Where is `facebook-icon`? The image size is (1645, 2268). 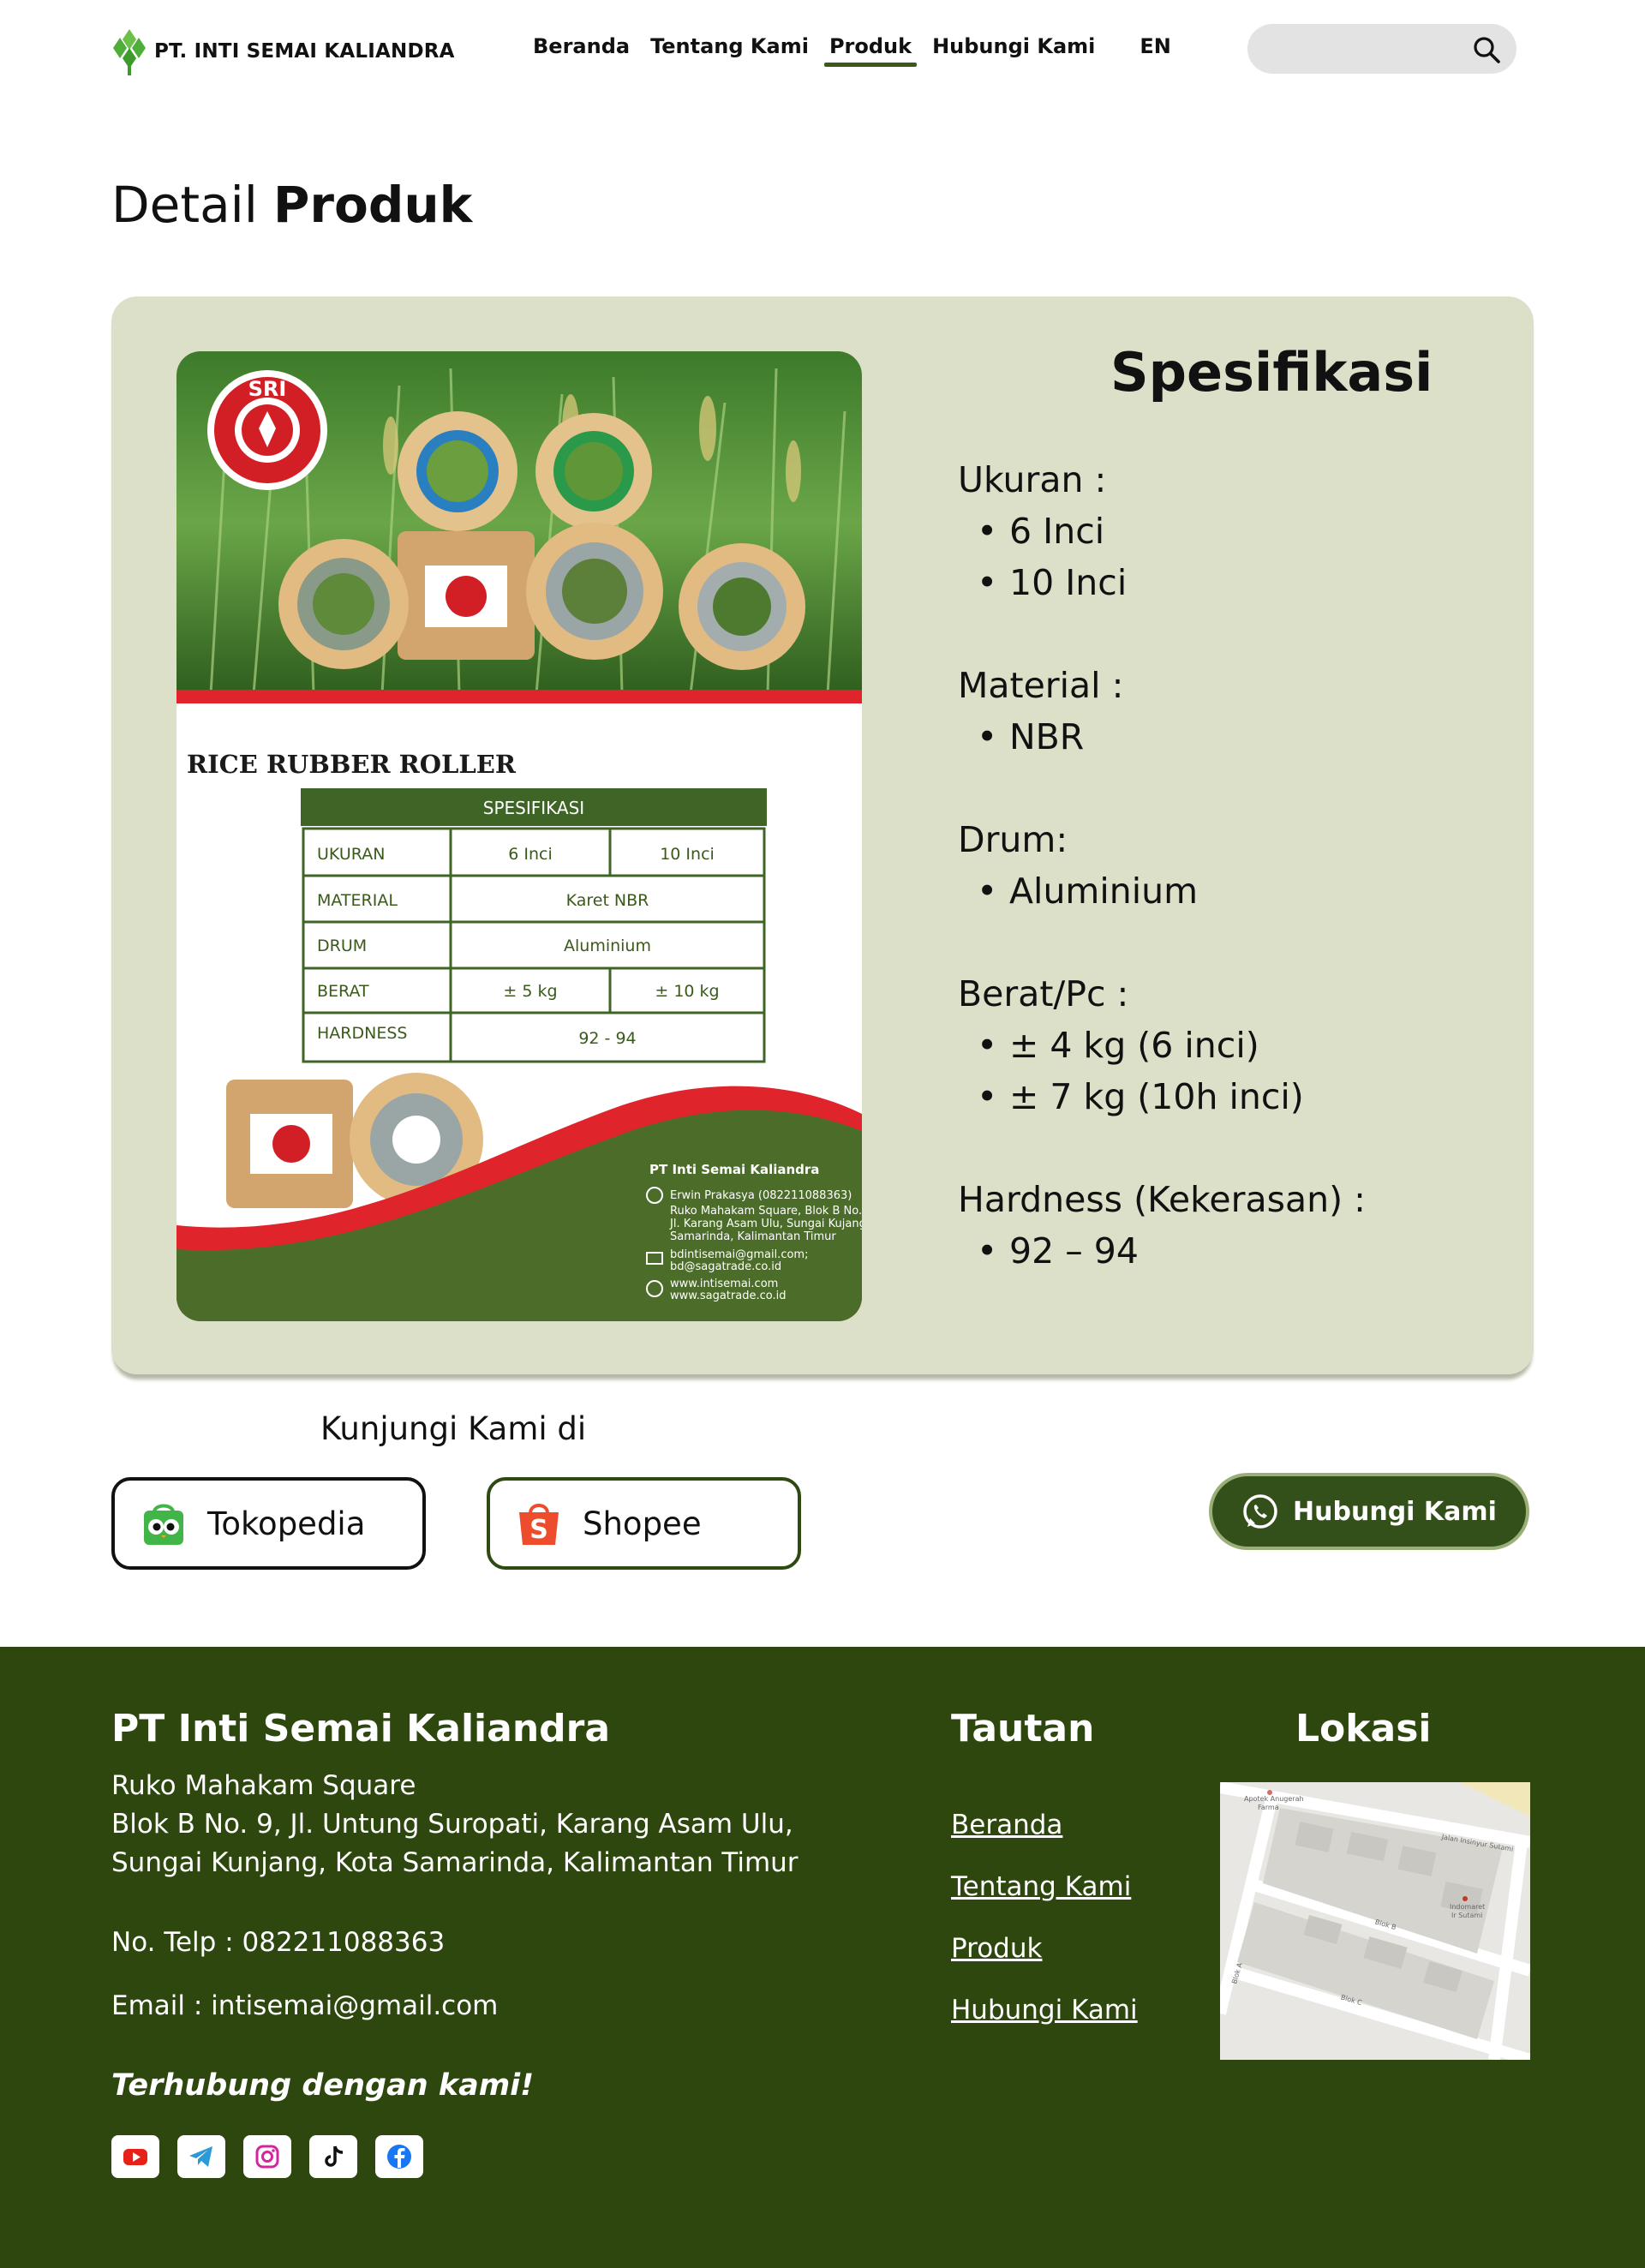
facebook-icon is located at coordinates (399, 2157).